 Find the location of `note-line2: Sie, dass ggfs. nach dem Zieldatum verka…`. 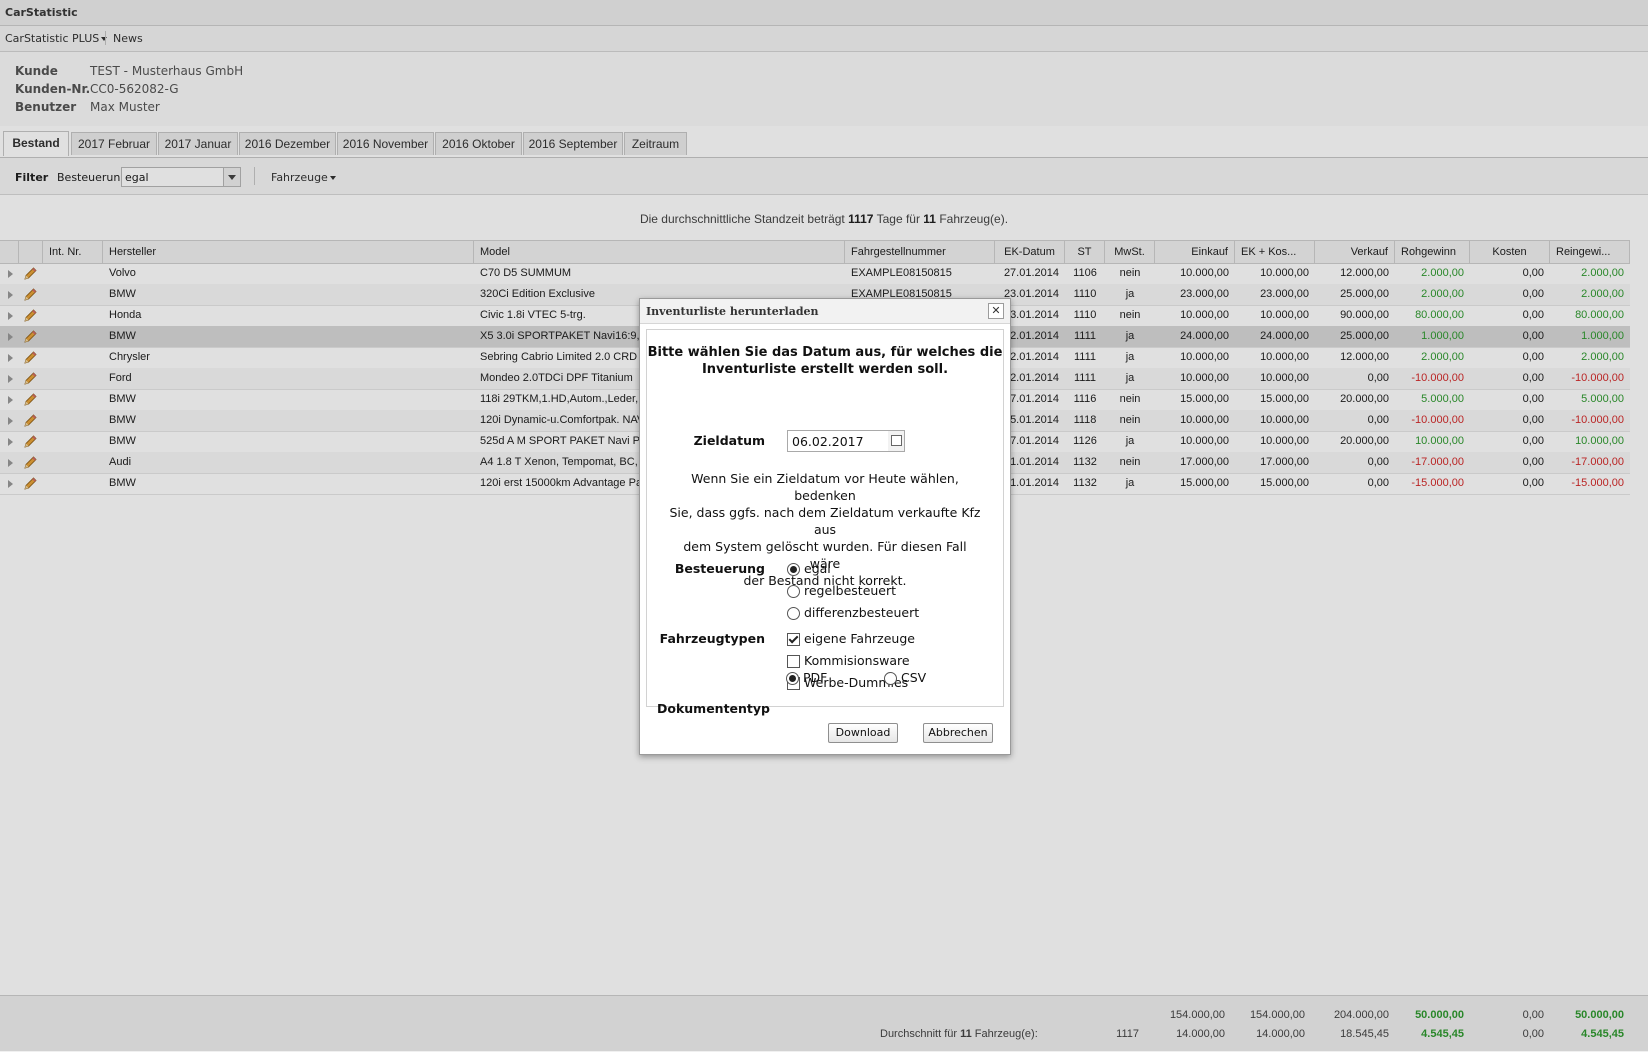

note-line2: Sie, dass ggfs. nach dem Zieldatum verka… is located at coordinates (825, 521).